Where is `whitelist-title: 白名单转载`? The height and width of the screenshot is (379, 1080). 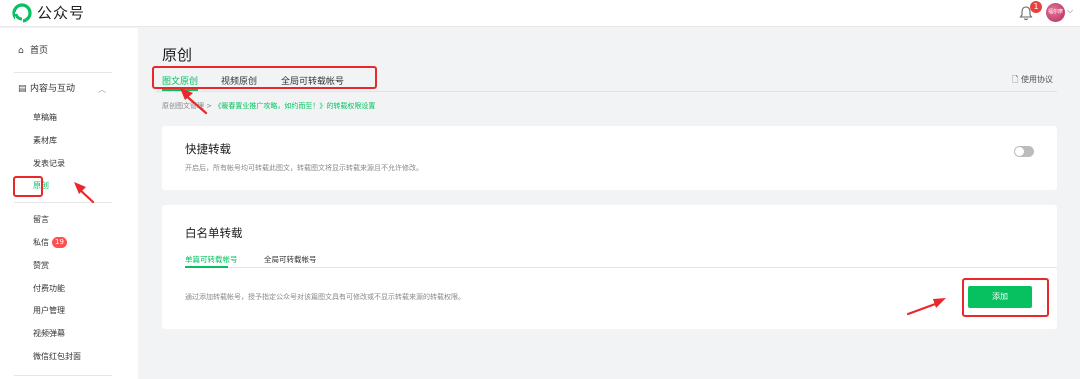
whitelist-title: 白名单转载 is located at coordinates (214, 233).